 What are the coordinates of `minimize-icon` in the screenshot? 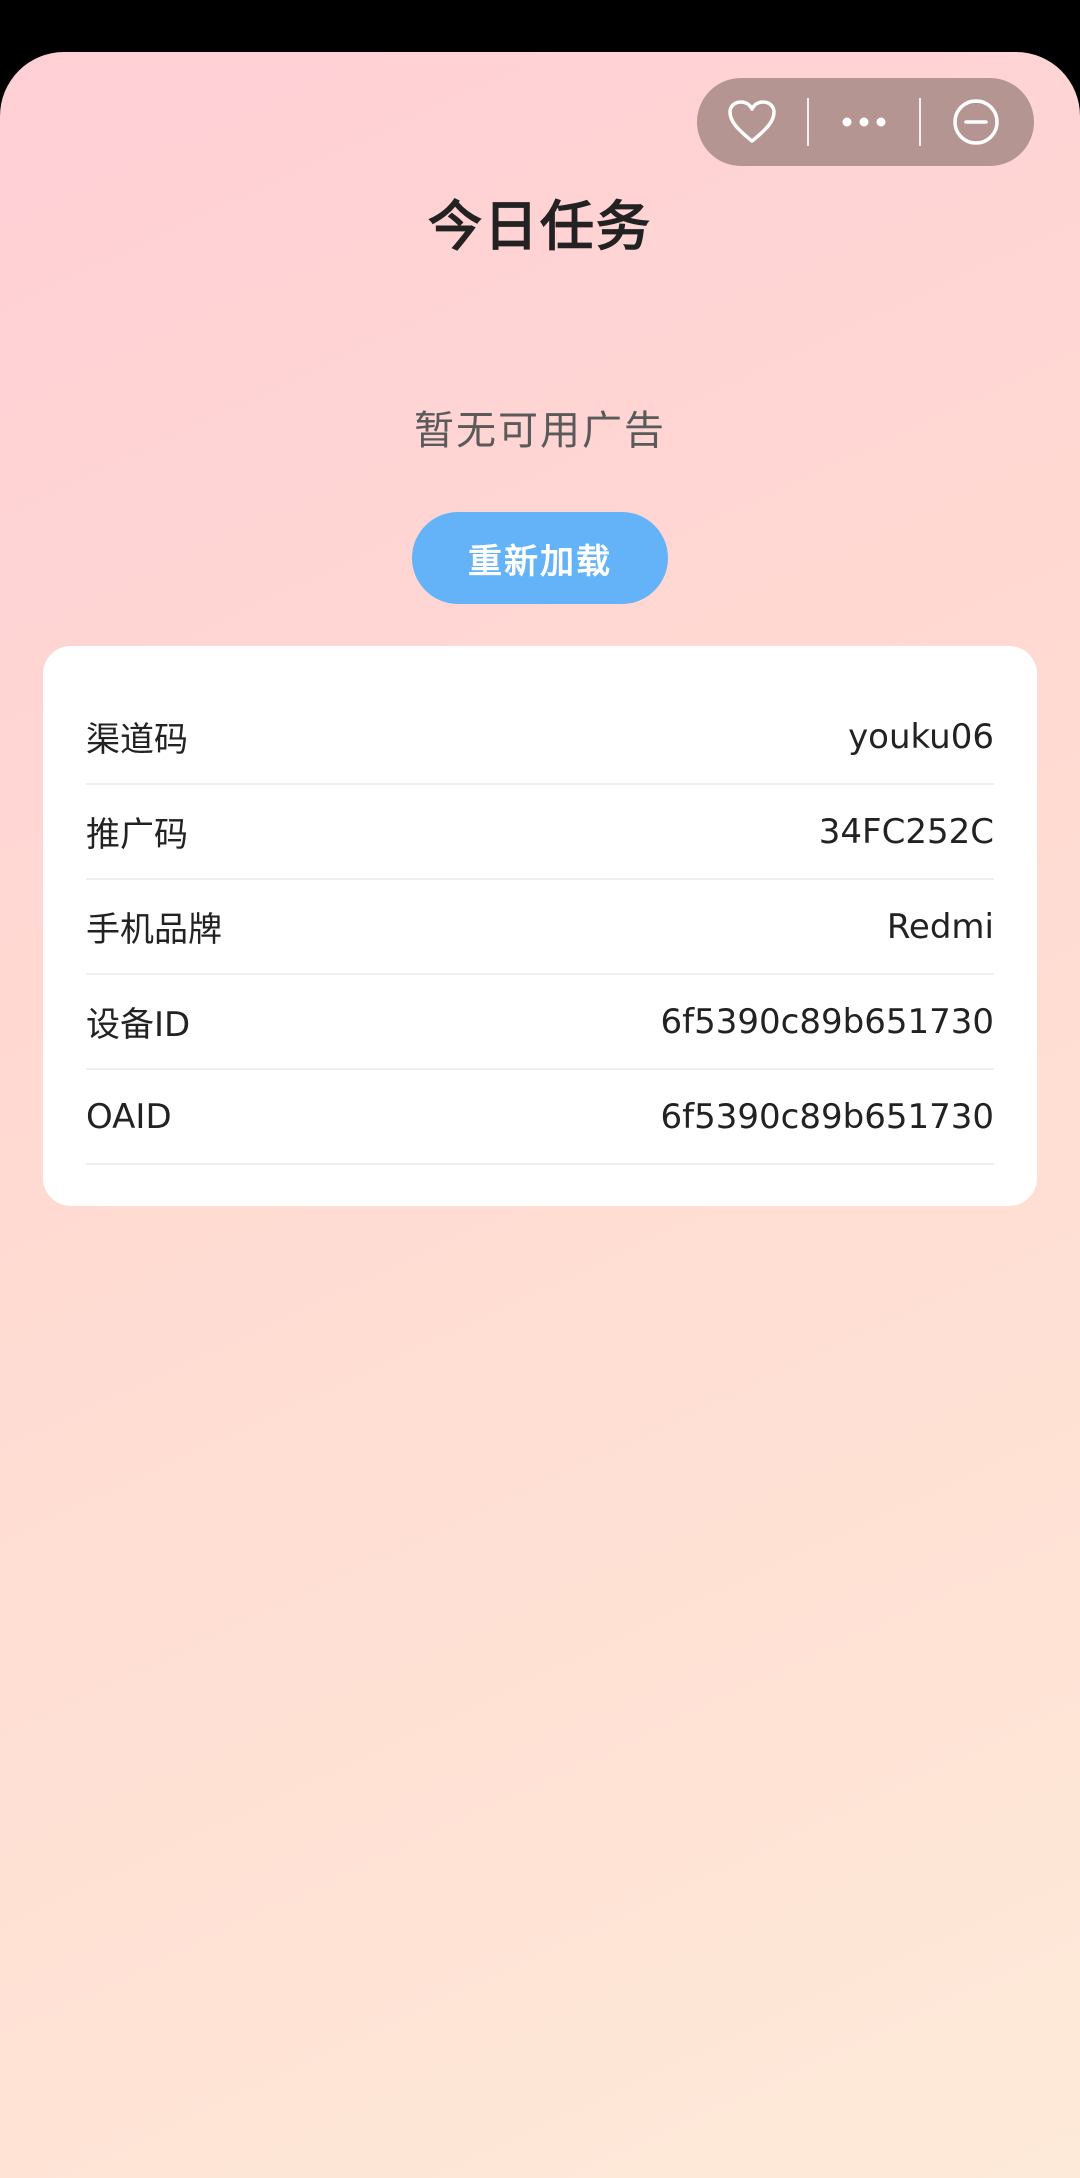 It's located at (976, 122).